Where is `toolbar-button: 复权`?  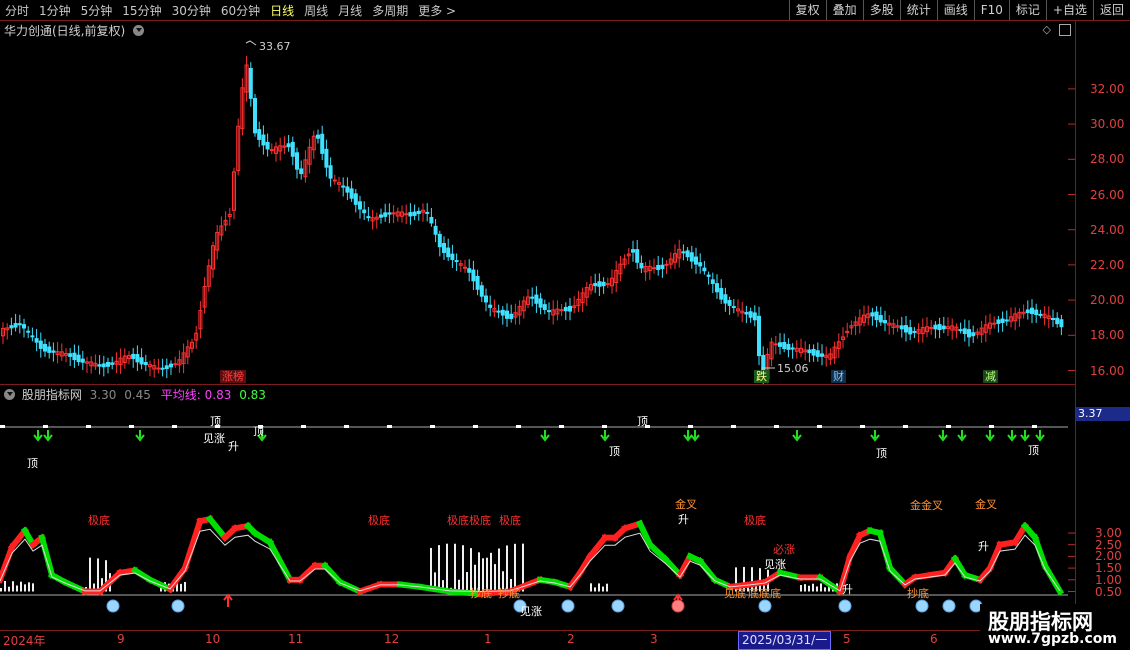
toolbar-button: 复权 is located at coordinates (807, 10).